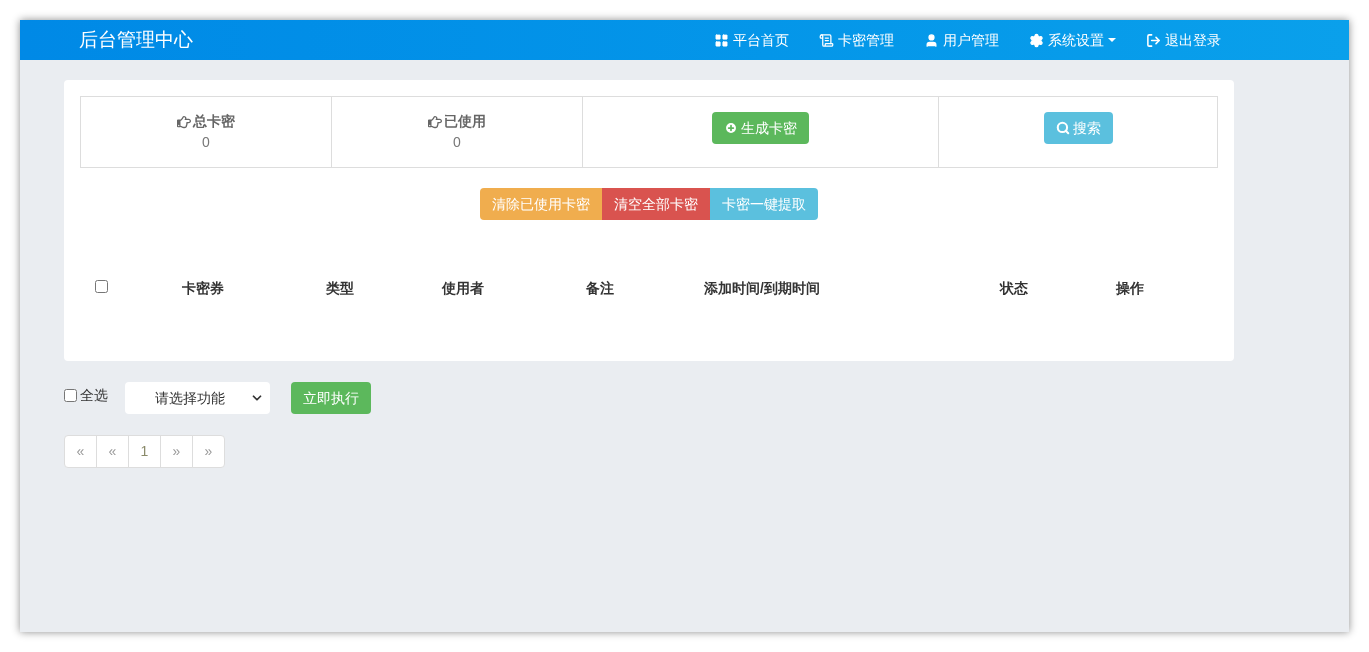 The width and height of the screenshot is (1369, 652). I want to click on column-header: 卡密券, so click(203, 288).